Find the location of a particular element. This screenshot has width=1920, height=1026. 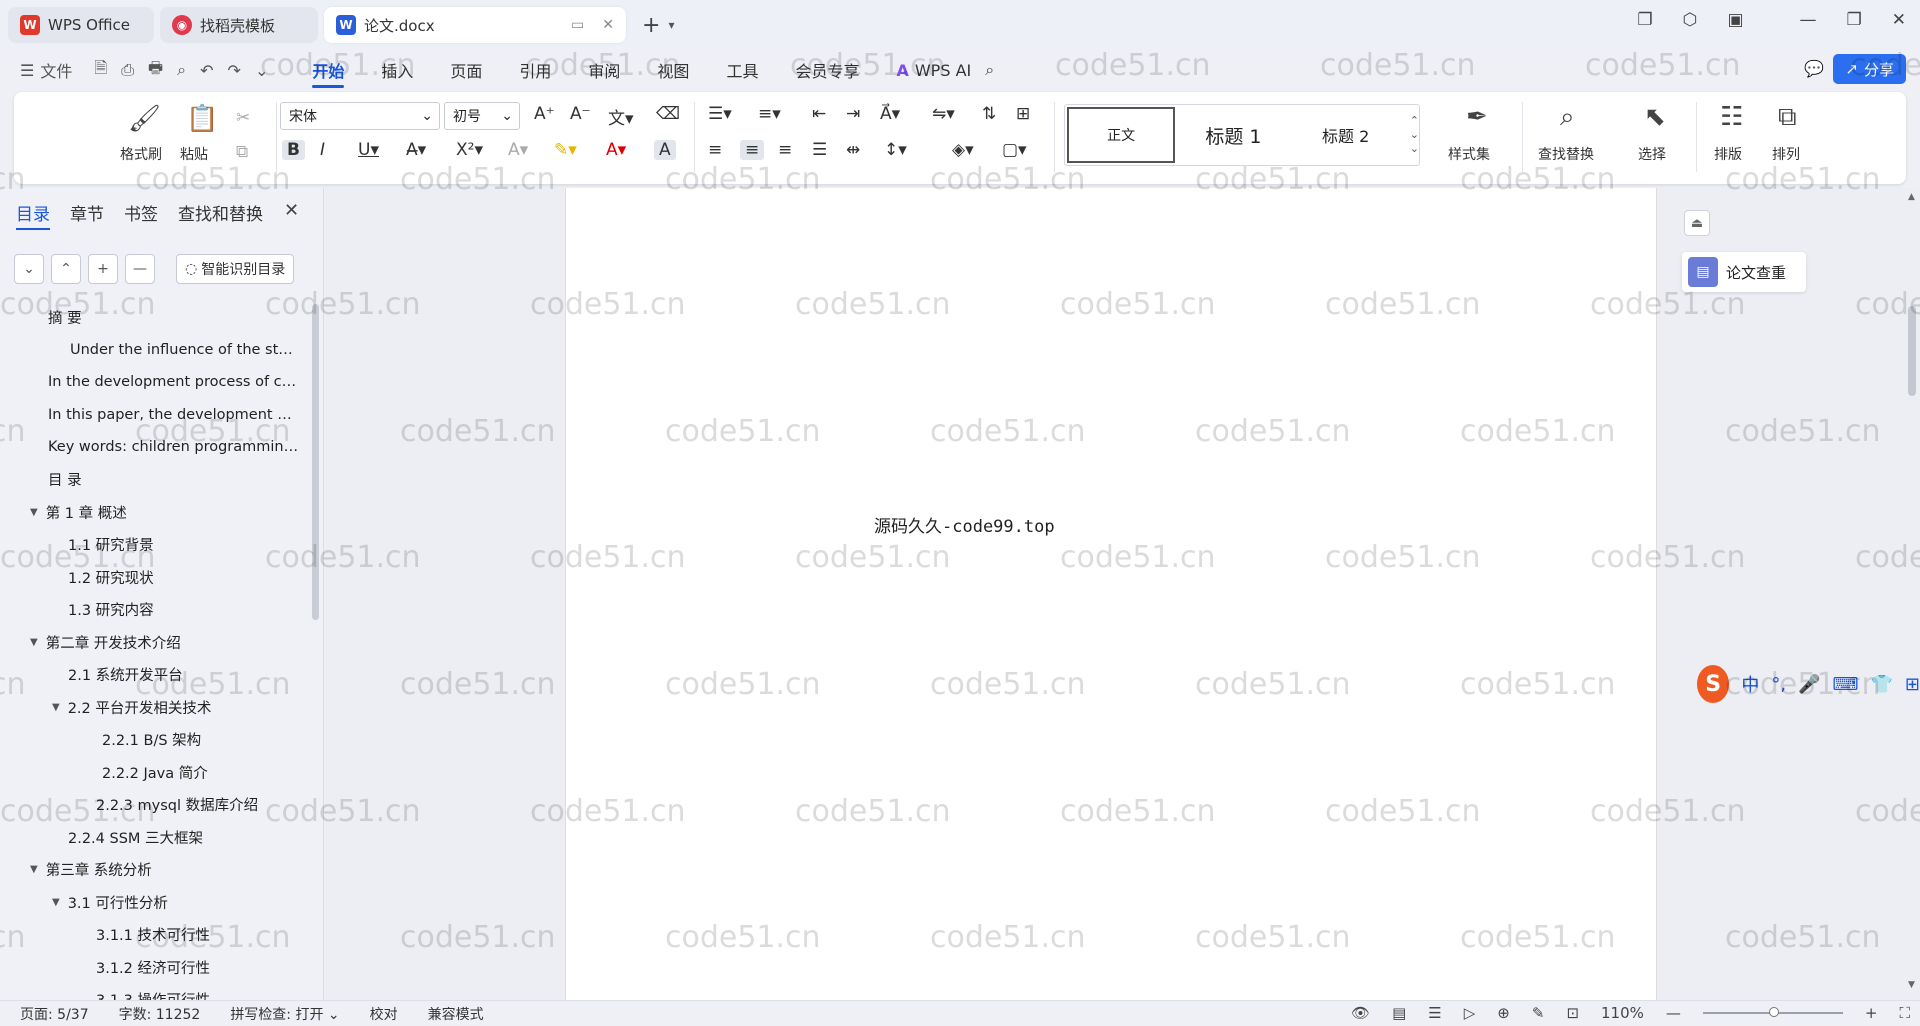

ime-punct: °, is located at coordinates (1778, 684).